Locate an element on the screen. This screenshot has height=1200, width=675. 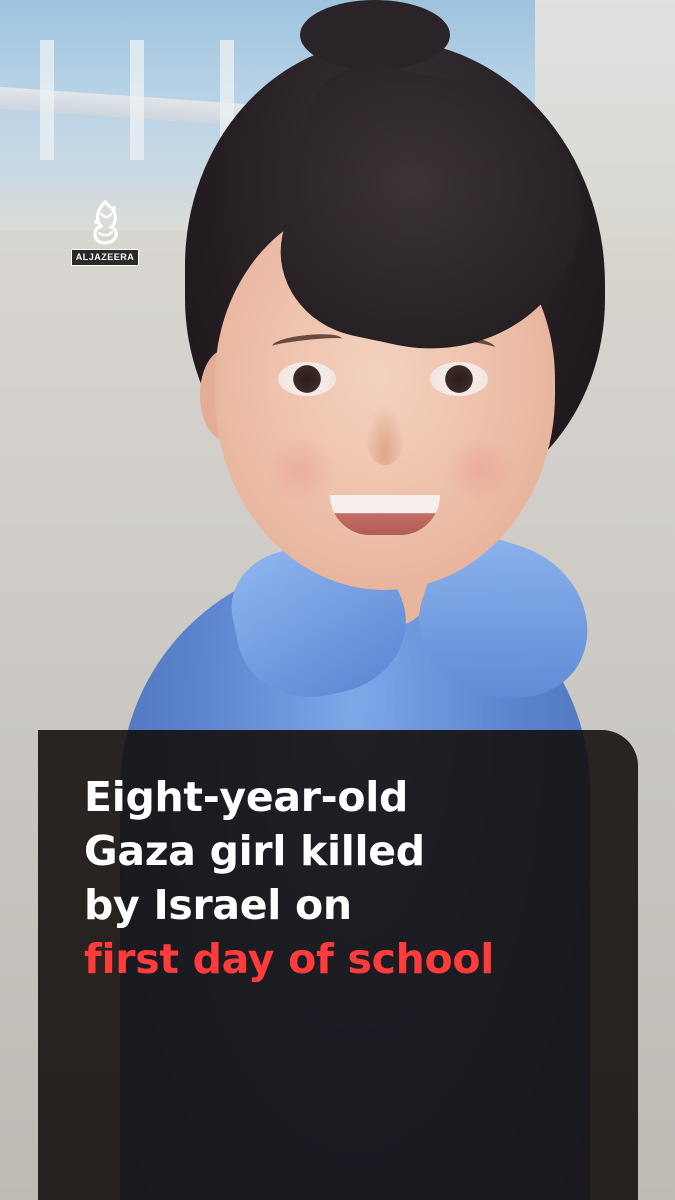
logo-wordmark: ALJAZEERA is located at coordinates (105, 257).